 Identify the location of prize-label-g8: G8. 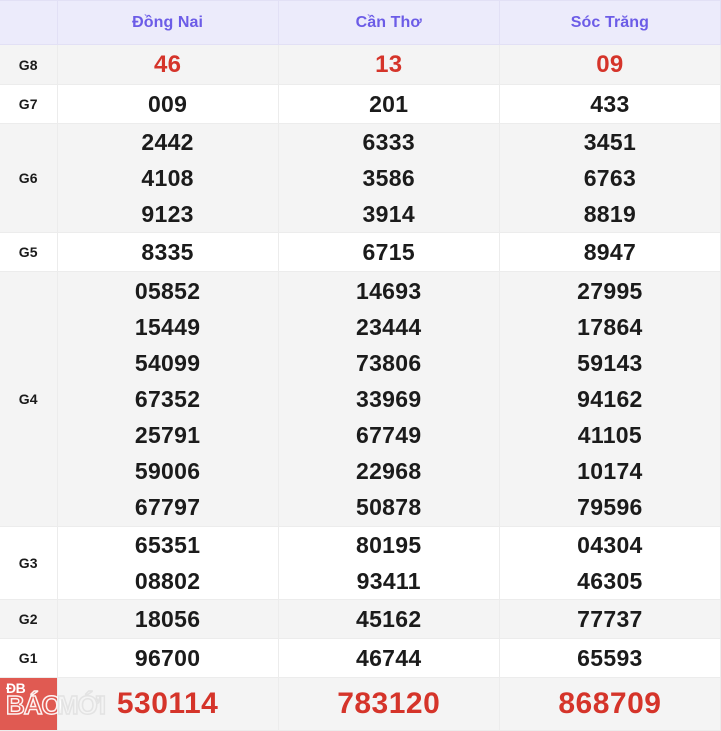
(29, 64).